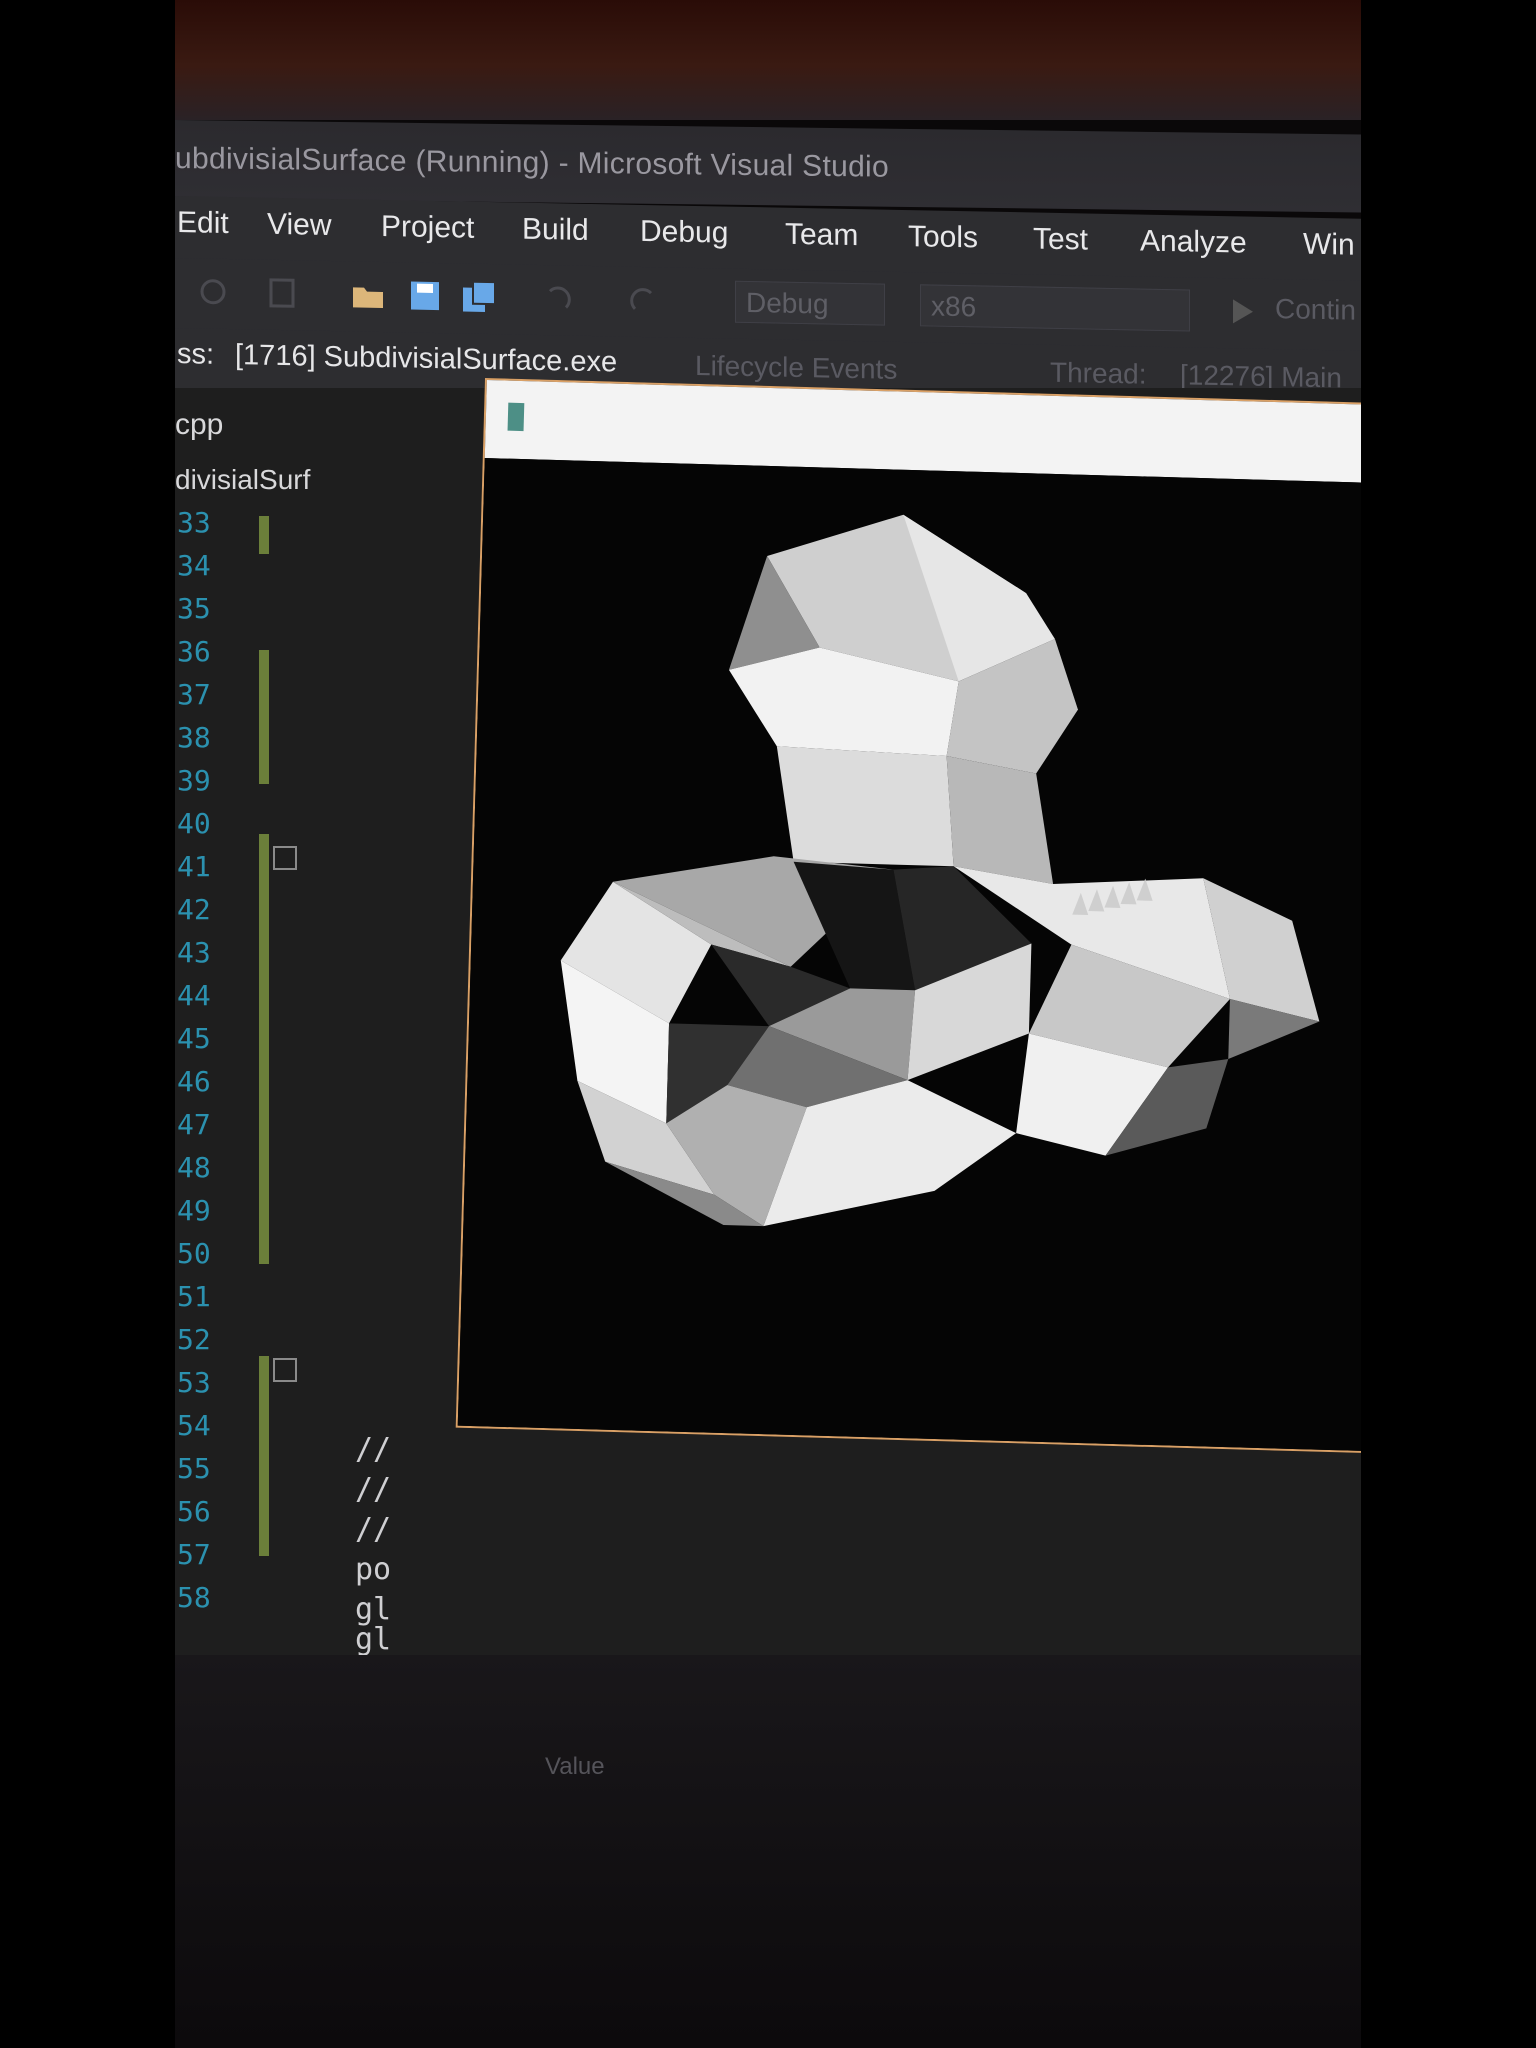 The image size is (1536, 2048). What do you see at coordinates (194, 866) in the screenshot?
I see `line-number: 41` at bounding box center [194, 866].